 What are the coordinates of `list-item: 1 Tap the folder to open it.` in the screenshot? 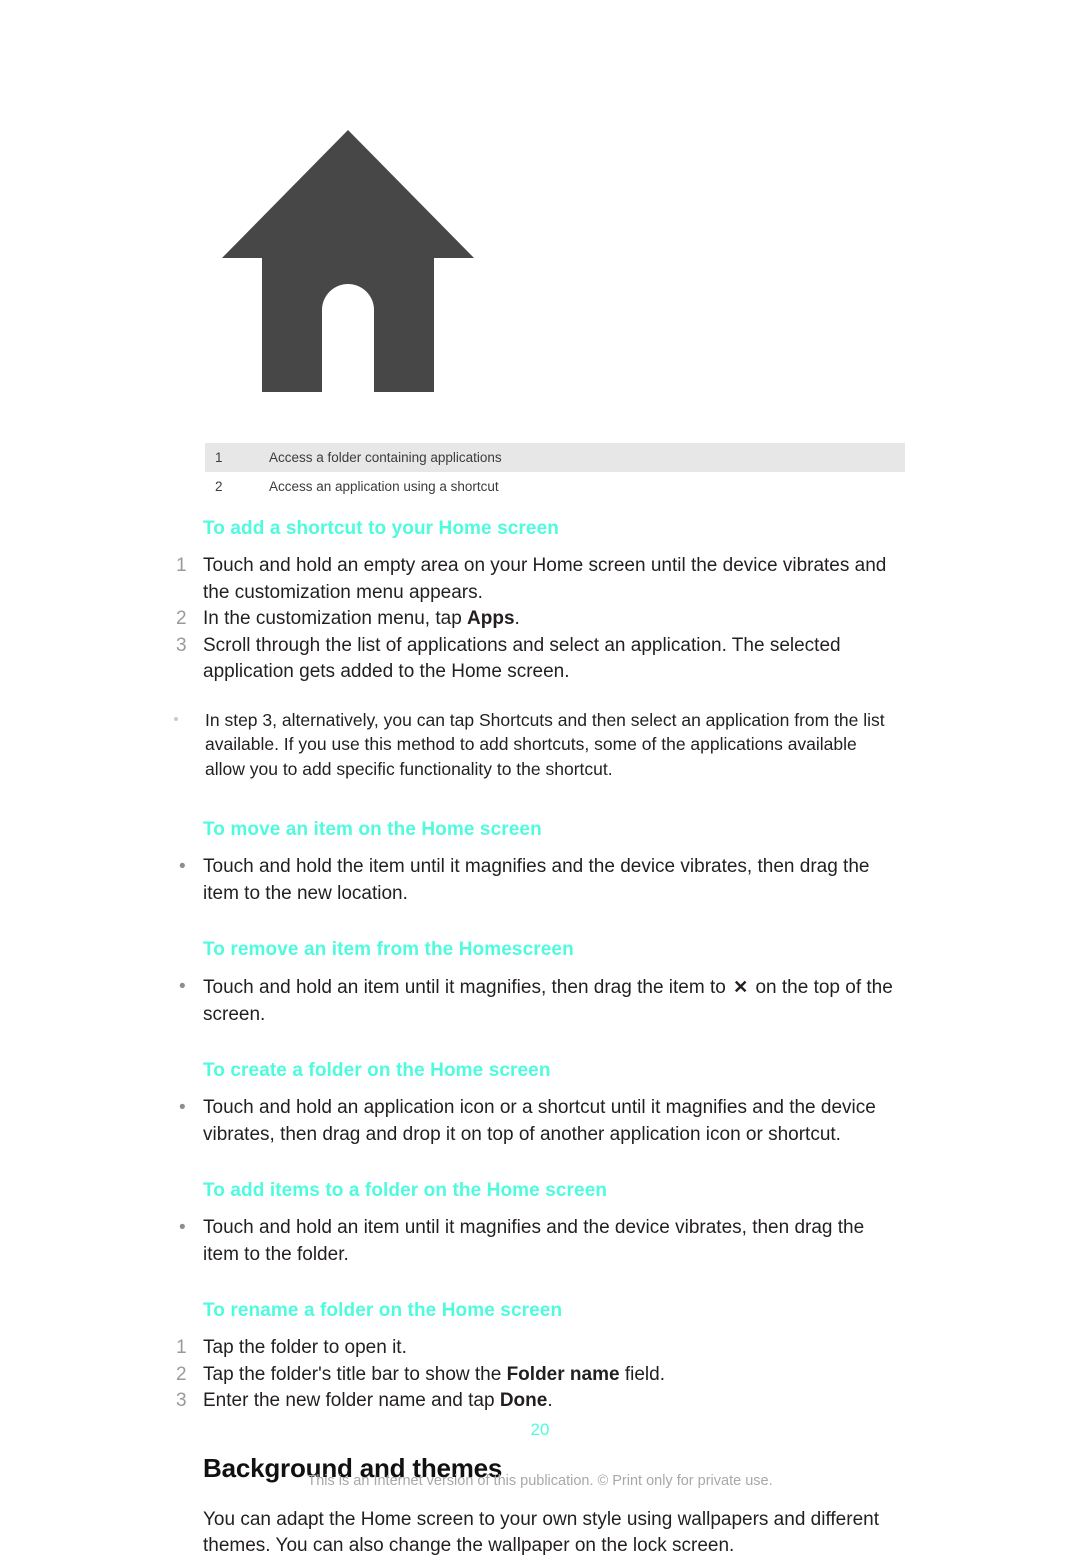 It's located at (540, 1348).